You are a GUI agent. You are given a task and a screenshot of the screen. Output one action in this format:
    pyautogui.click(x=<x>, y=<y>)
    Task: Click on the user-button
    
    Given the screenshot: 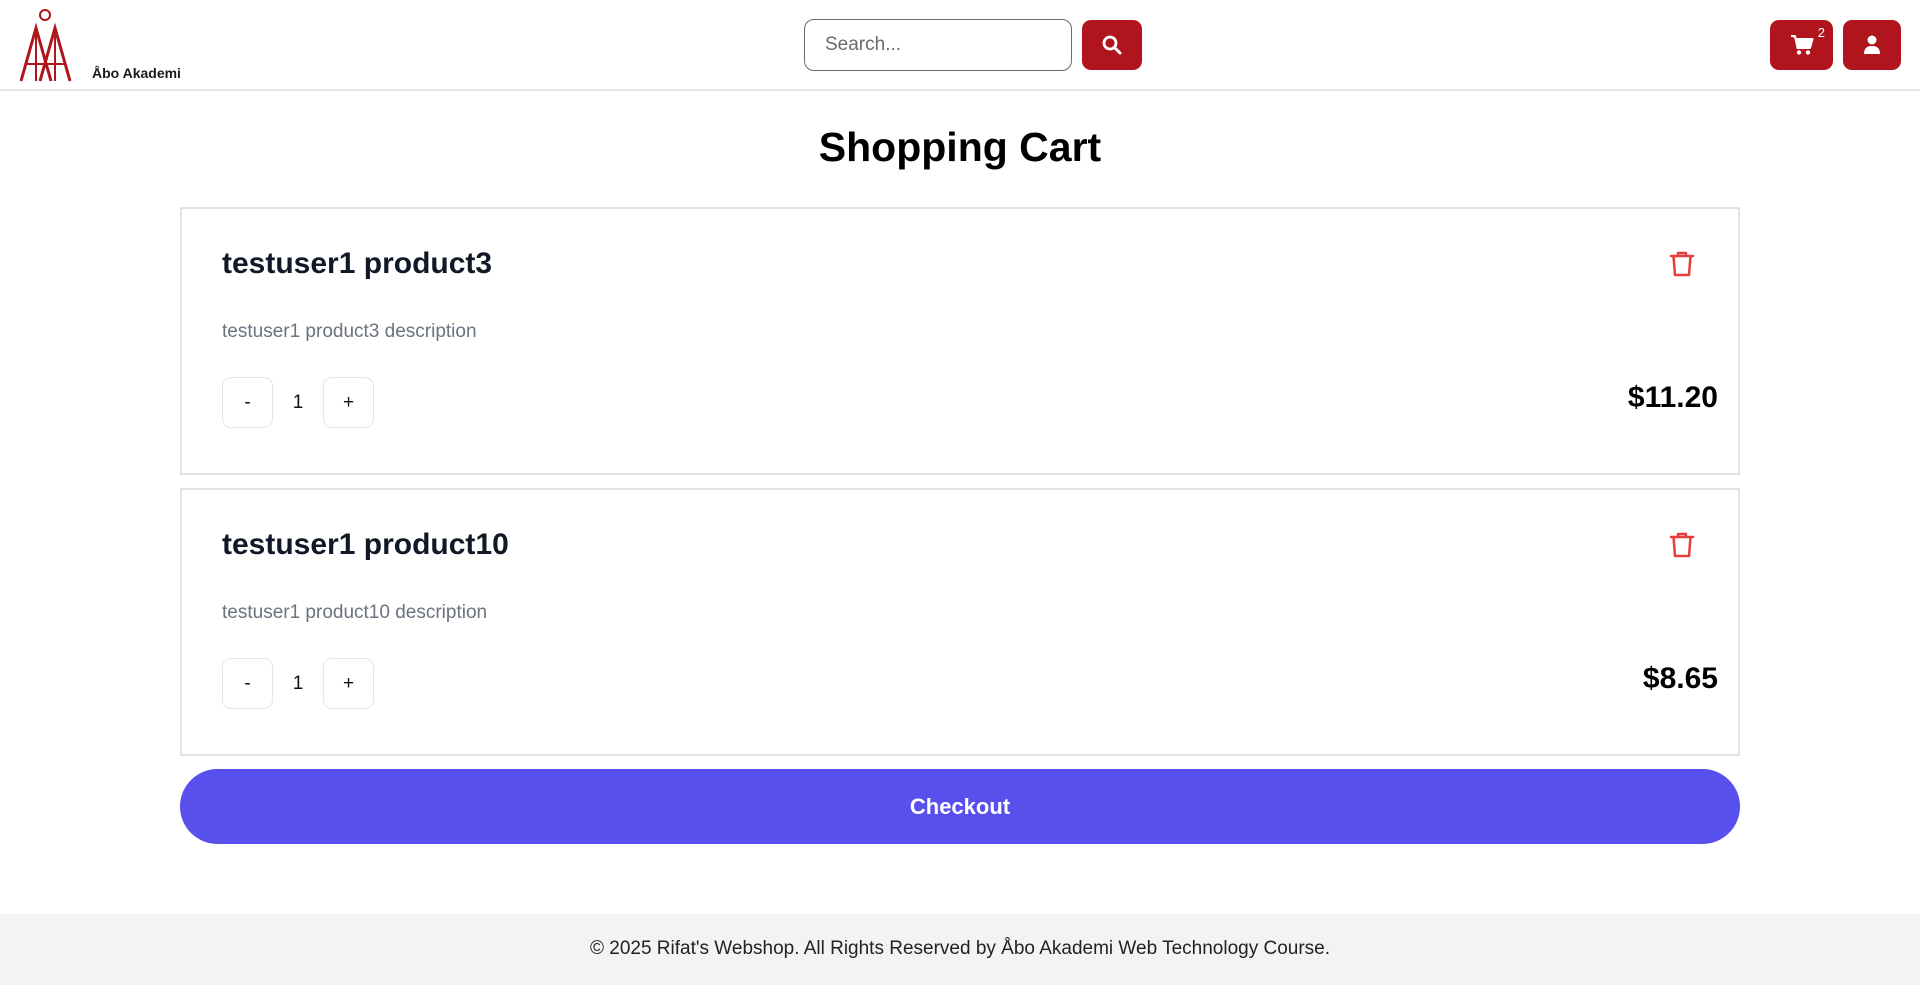 What is the action you would take?
    pyautogui.click(x=1872, y=45)
    